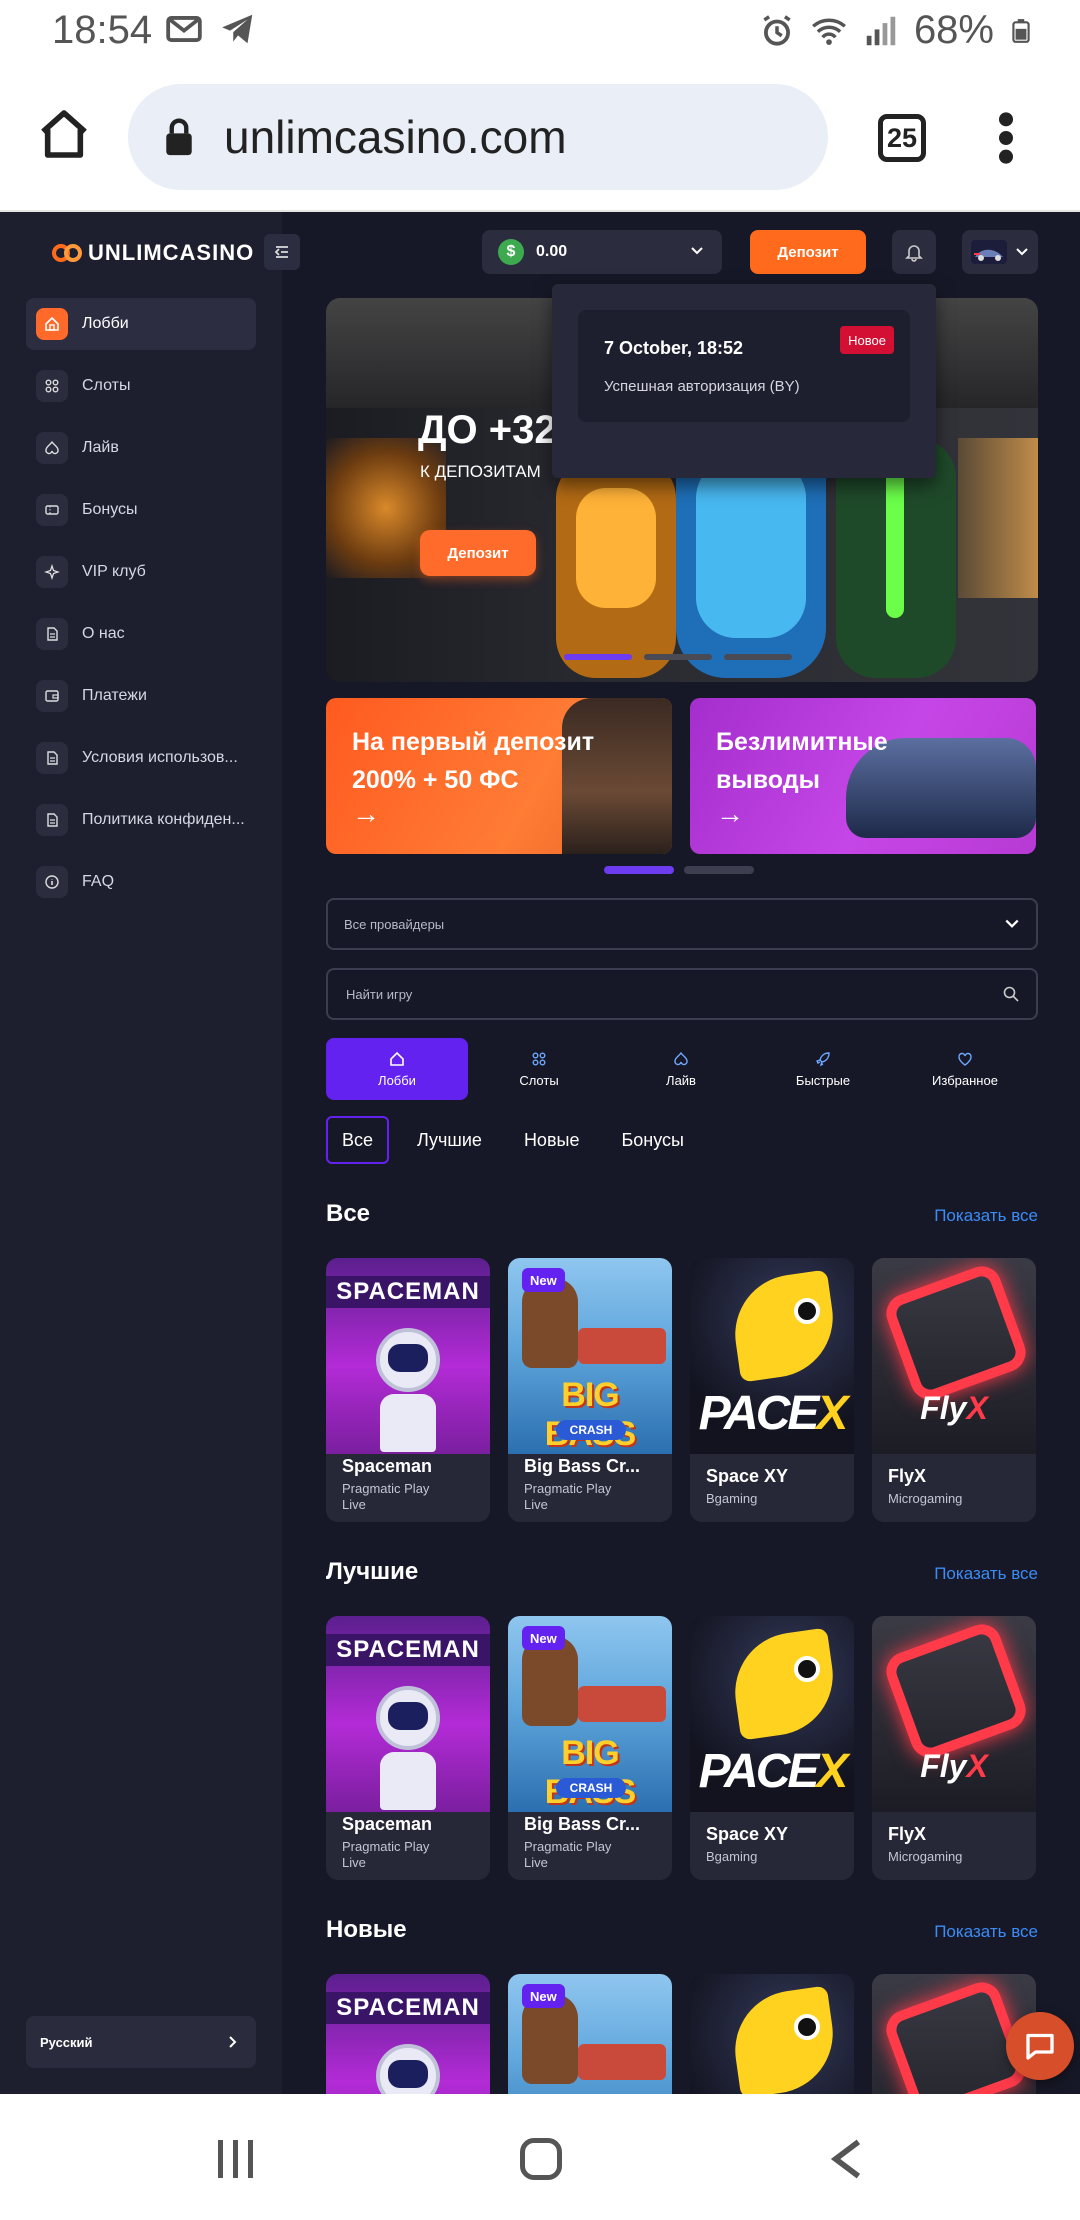 Image resolution: width=1080 pixels, height=2220 pixels. I want to click on logo: UNLIMCASINO, so click(153, 253).